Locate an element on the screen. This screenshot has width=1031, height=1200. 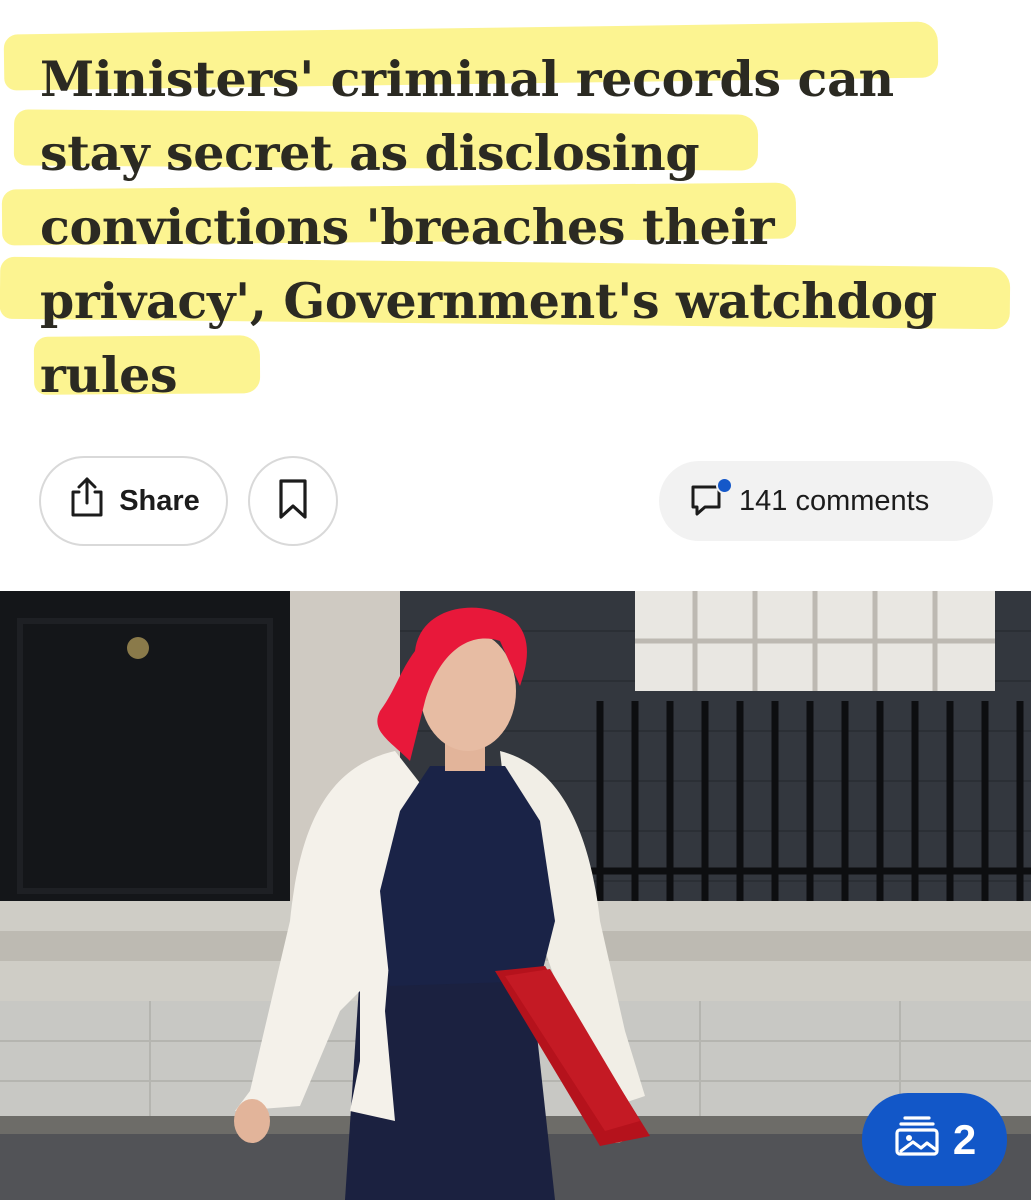
headline-line: Ministers' criminal records can is located at coordinates (467, 79).